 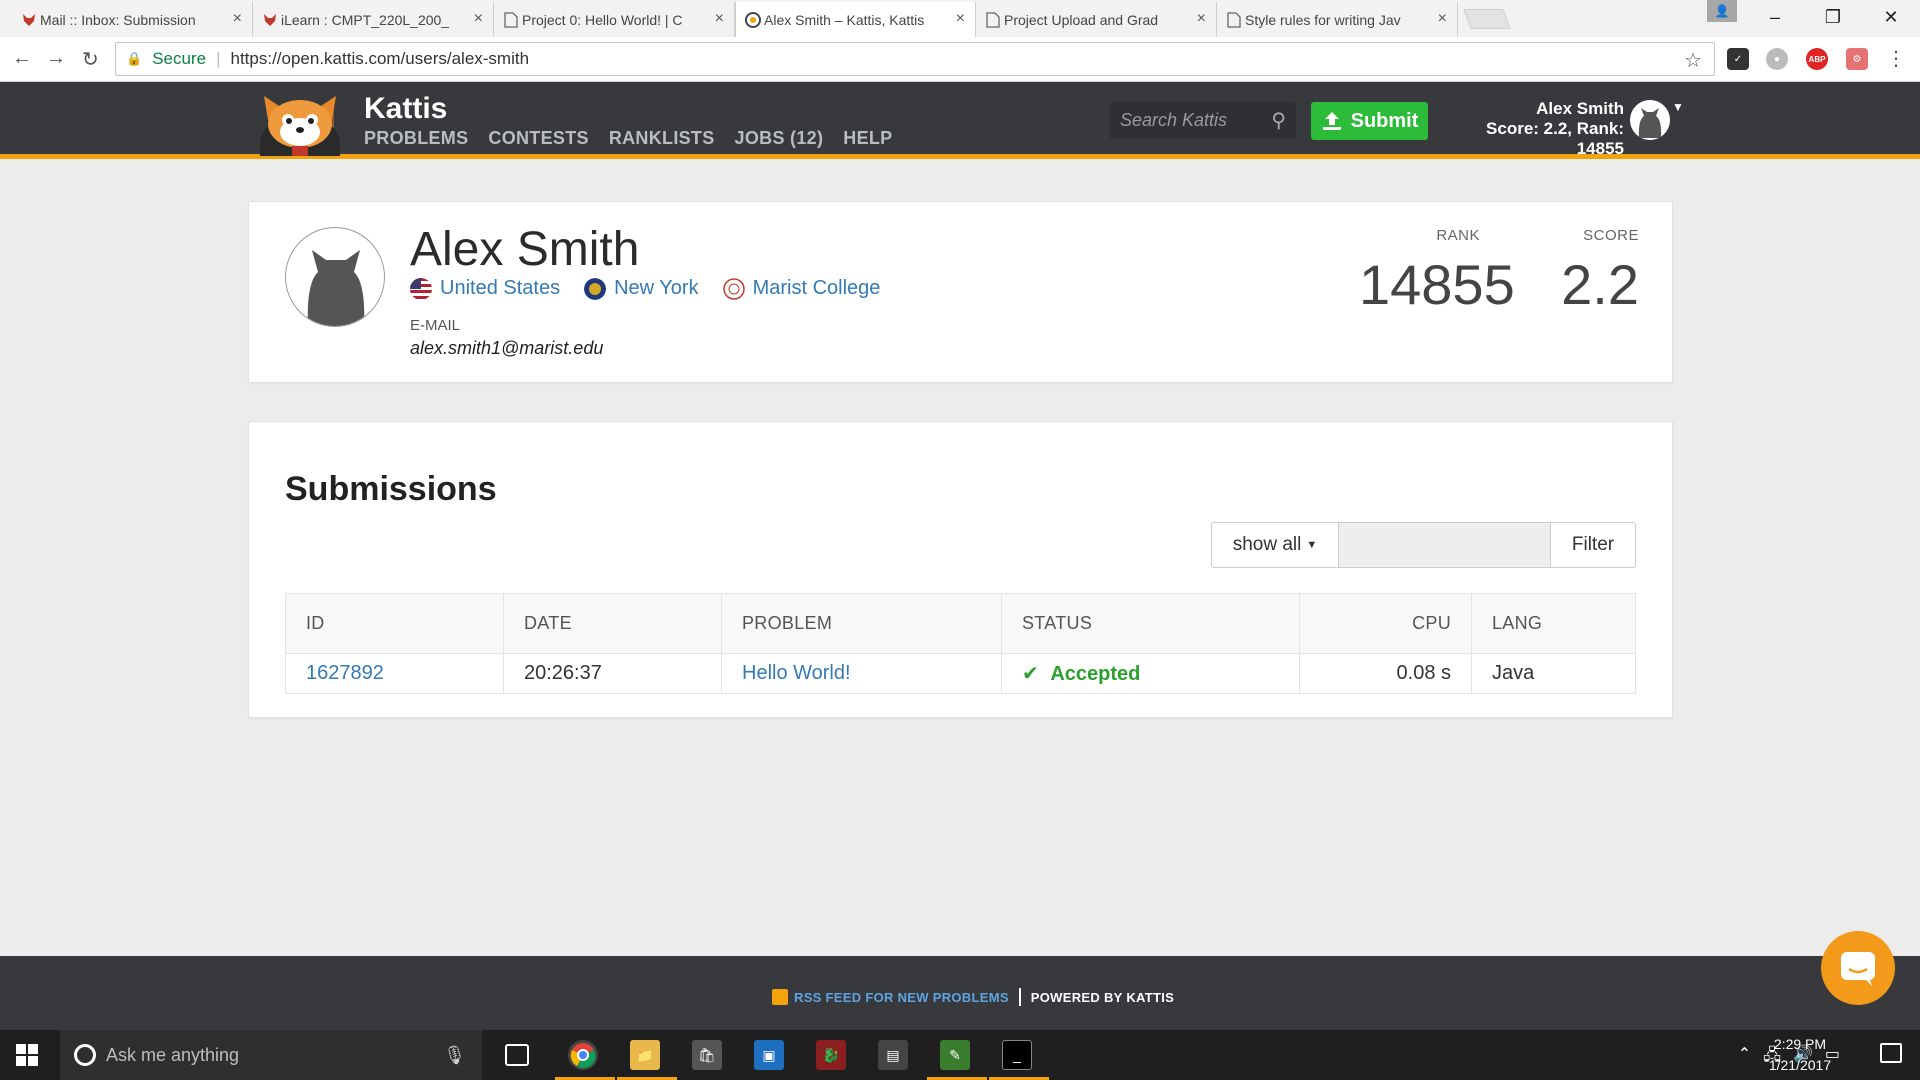 I want to click on browser-tab: Project 0: Hello World! | C ×, so click(x=614, y=19).